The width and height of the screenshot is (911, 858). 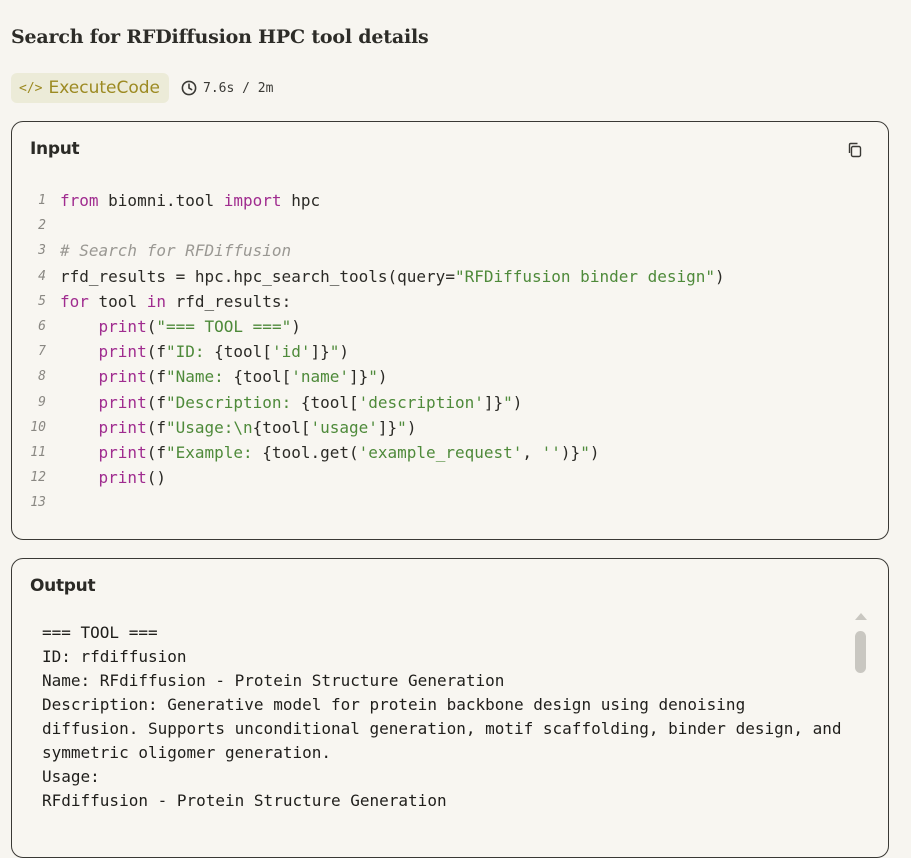 What do you see at coordinates (450, 502) in the screenshot?
I see `code-line: 13` at bounding box center [450, 502].